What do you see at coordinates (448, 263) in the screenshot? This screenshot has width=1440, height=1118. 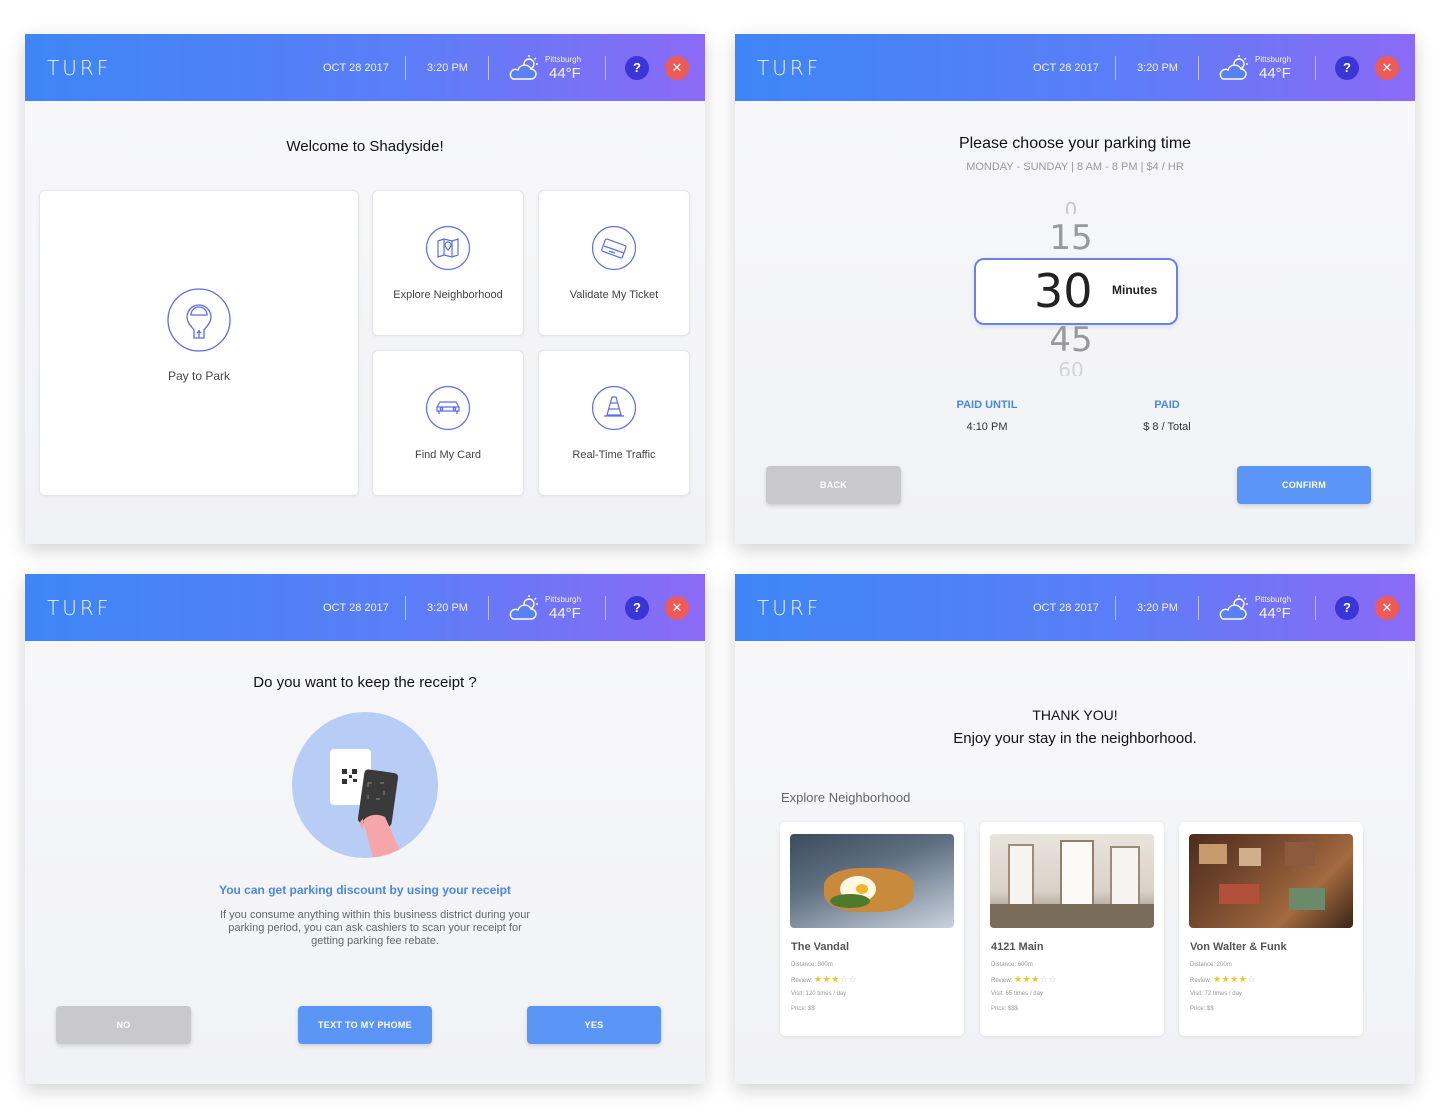 I see `tile-explore-neighborhood: Explore Neighborhood` at bounding box center [448, 263].